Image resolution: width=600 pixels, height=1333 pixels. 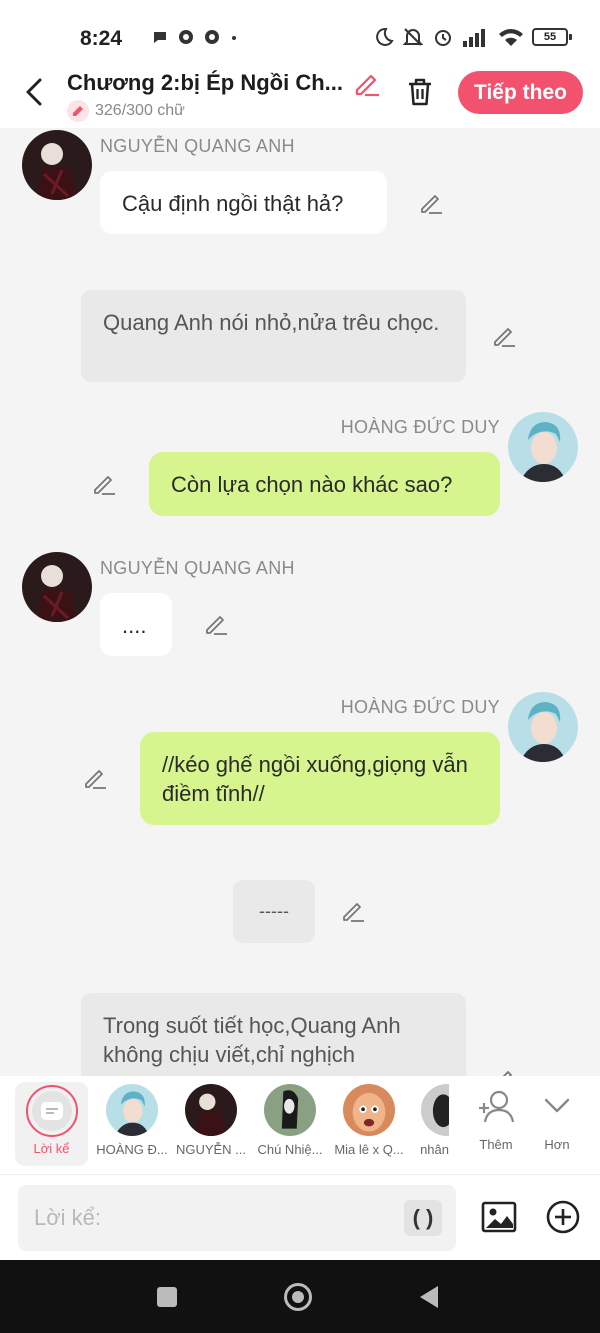 I want to click on character-item: nhân, so click(x=429, y=1119).